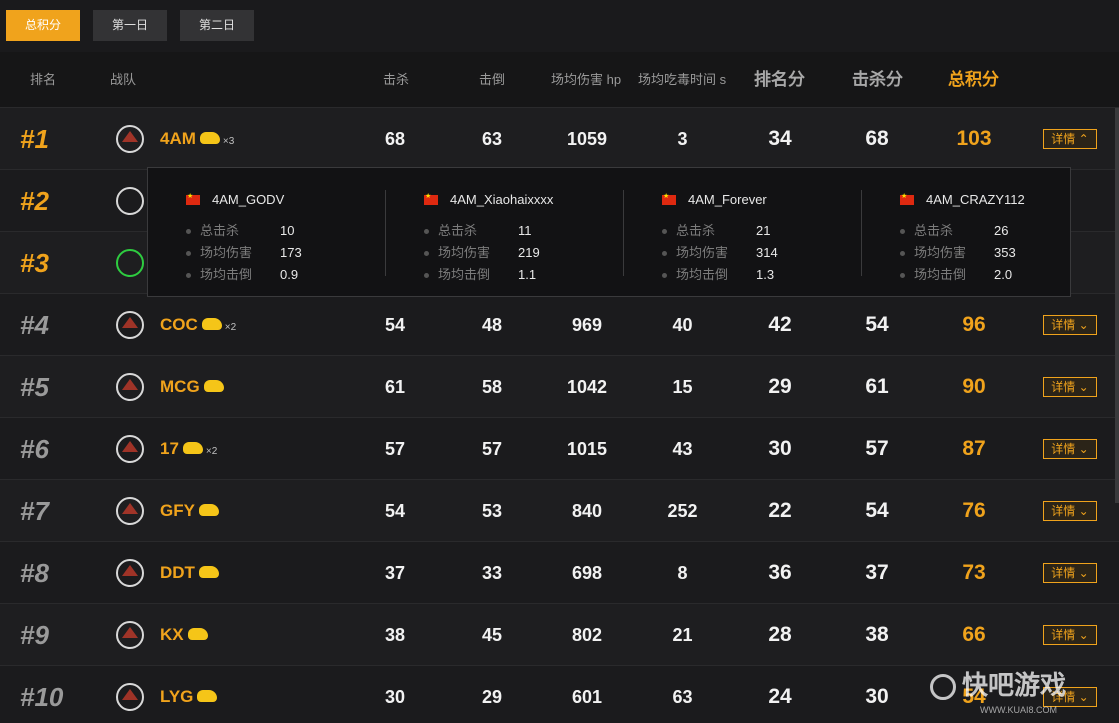  Describe the element at coordinates (877, 696) in the screenshot. I see `kill-points-value: 30` at that location.